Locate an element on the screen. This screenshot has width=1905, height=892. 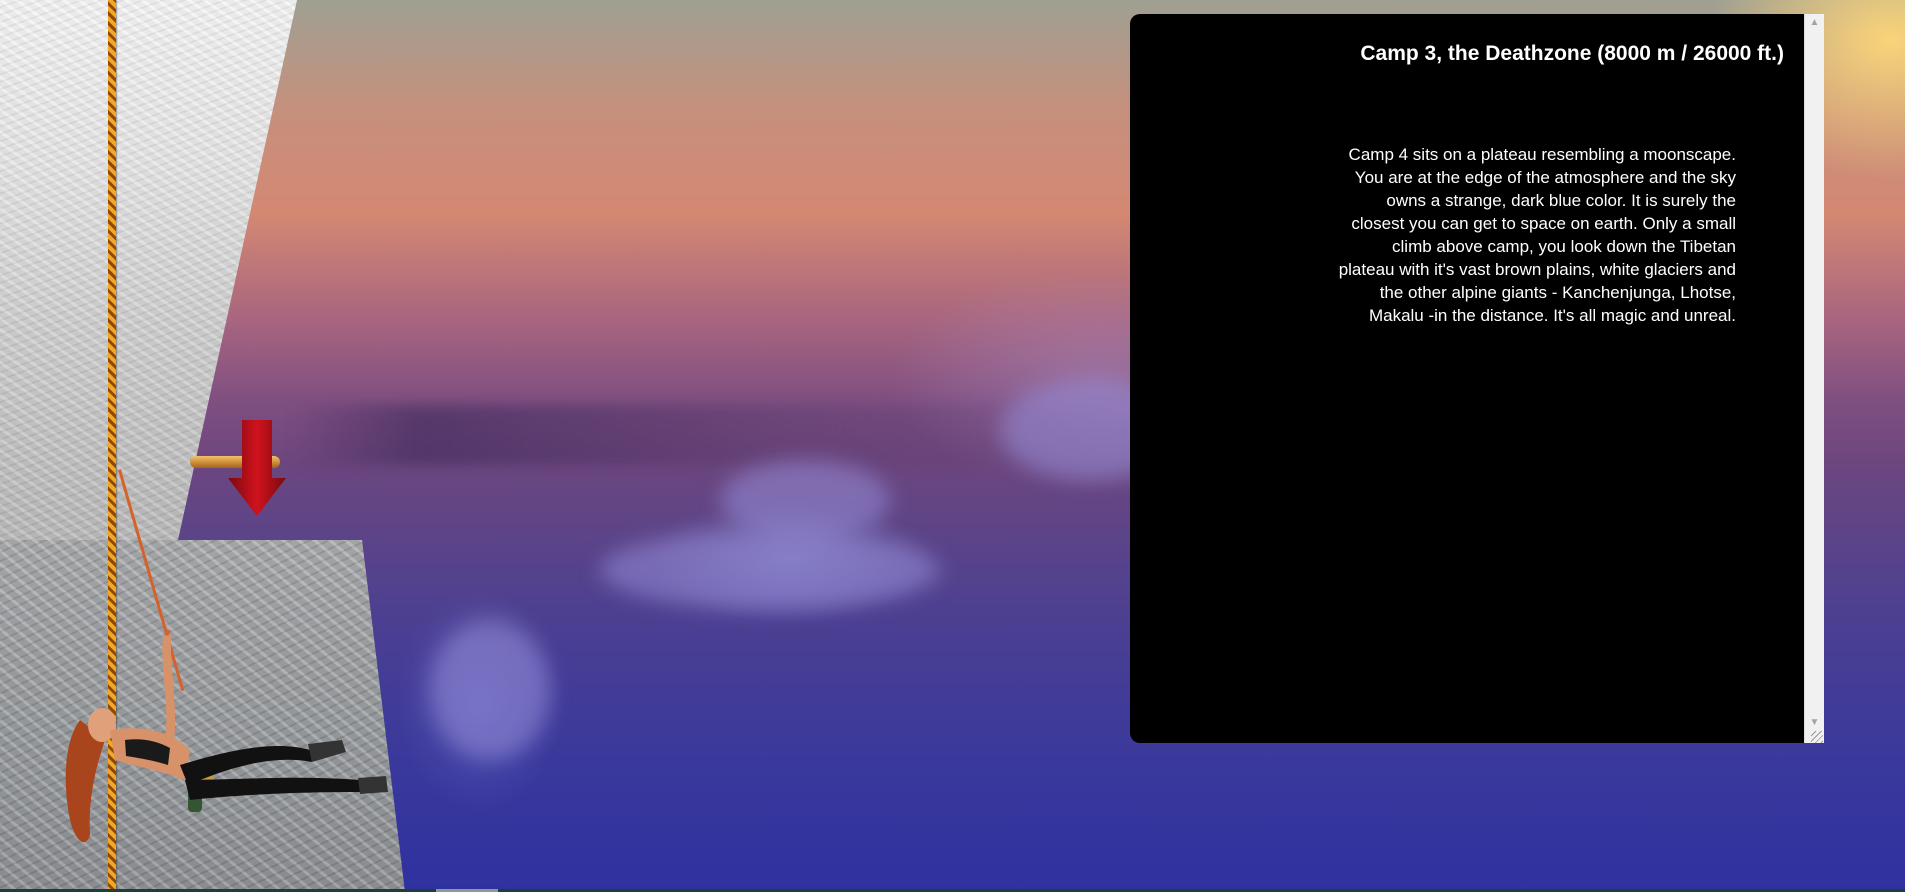
scroll-down-icon: ▼ is located at coordinates (1814, 722).